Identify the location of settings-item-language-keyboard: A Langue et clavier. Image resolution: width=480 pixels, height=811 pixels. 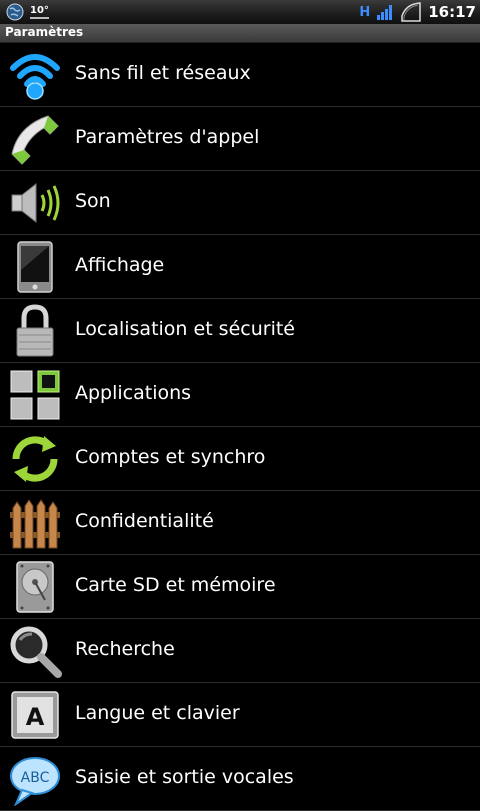
(240, 715).